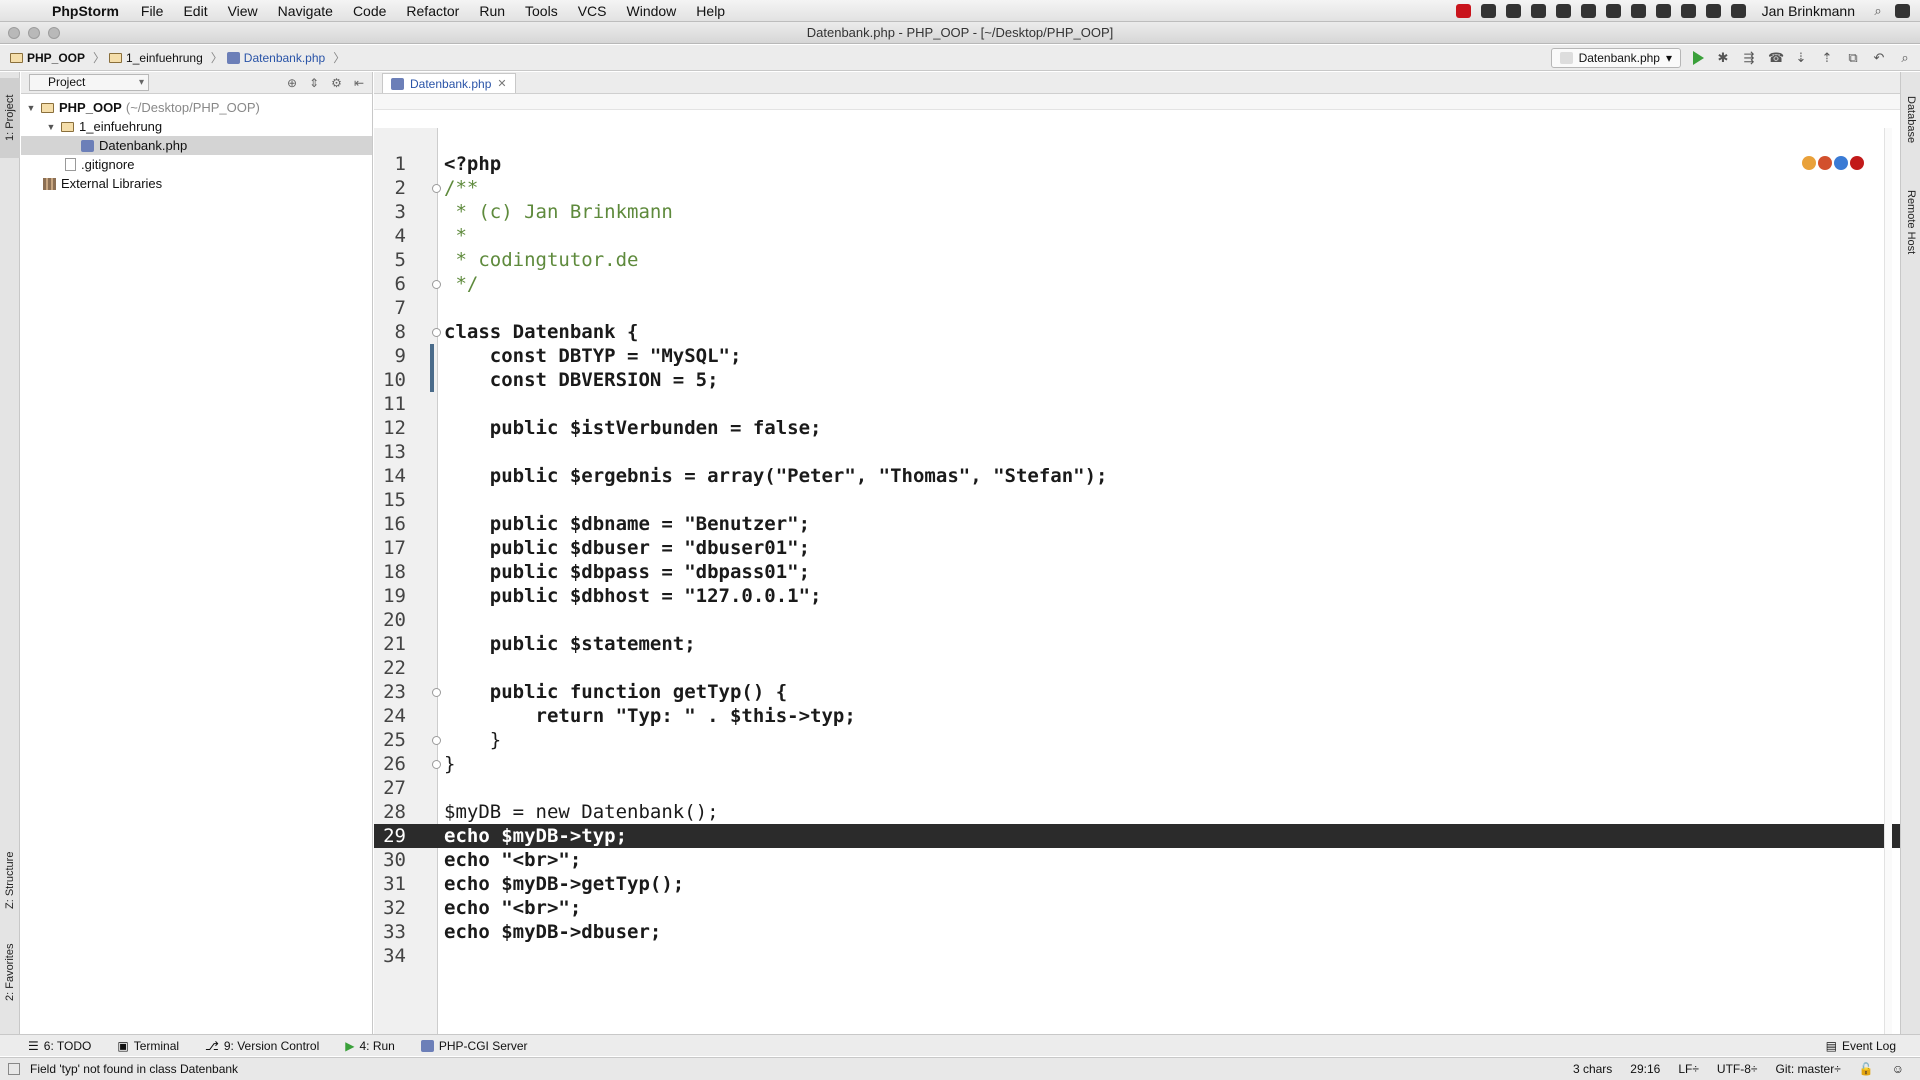  I want to click on menu-edit: Edit, so click(195, 11).